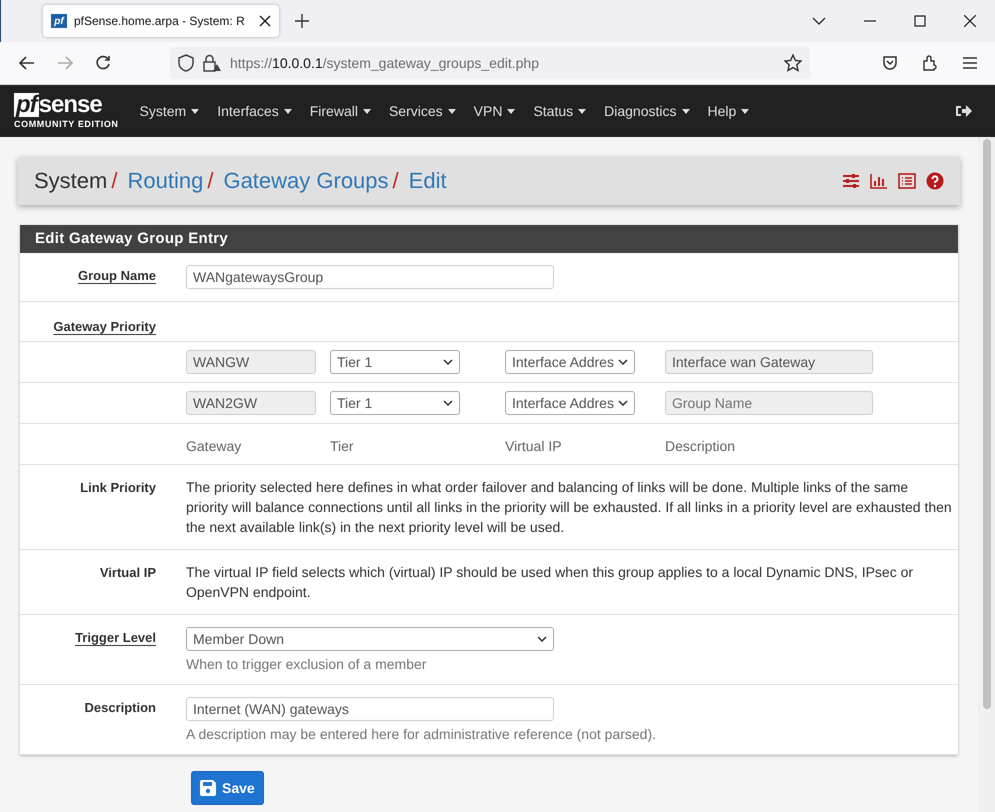 Image resolution: width=995 pixels, height=812 pixels. Describe the element at coordinates (370, 639) in the screenshot. I see `dropdown: Member Down` at that location.